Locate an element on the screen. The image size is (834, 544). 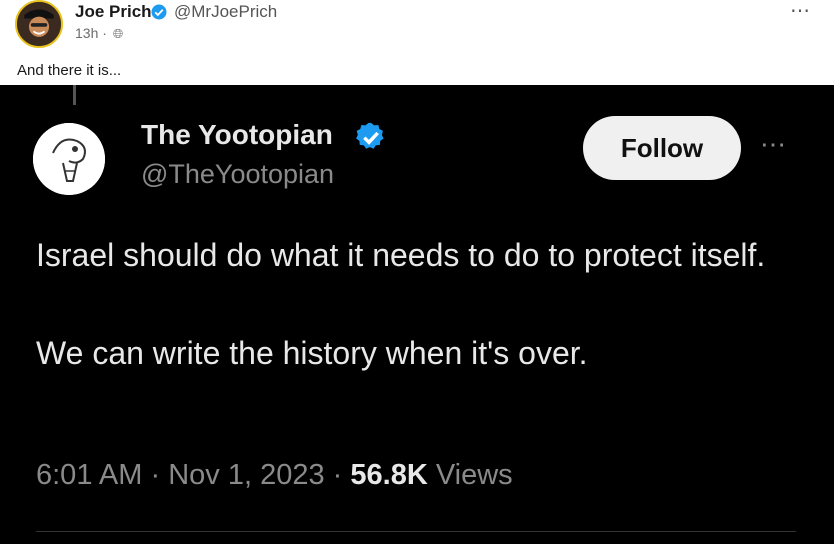
tweet-sep-1: · is located at coordinates (155, 475).